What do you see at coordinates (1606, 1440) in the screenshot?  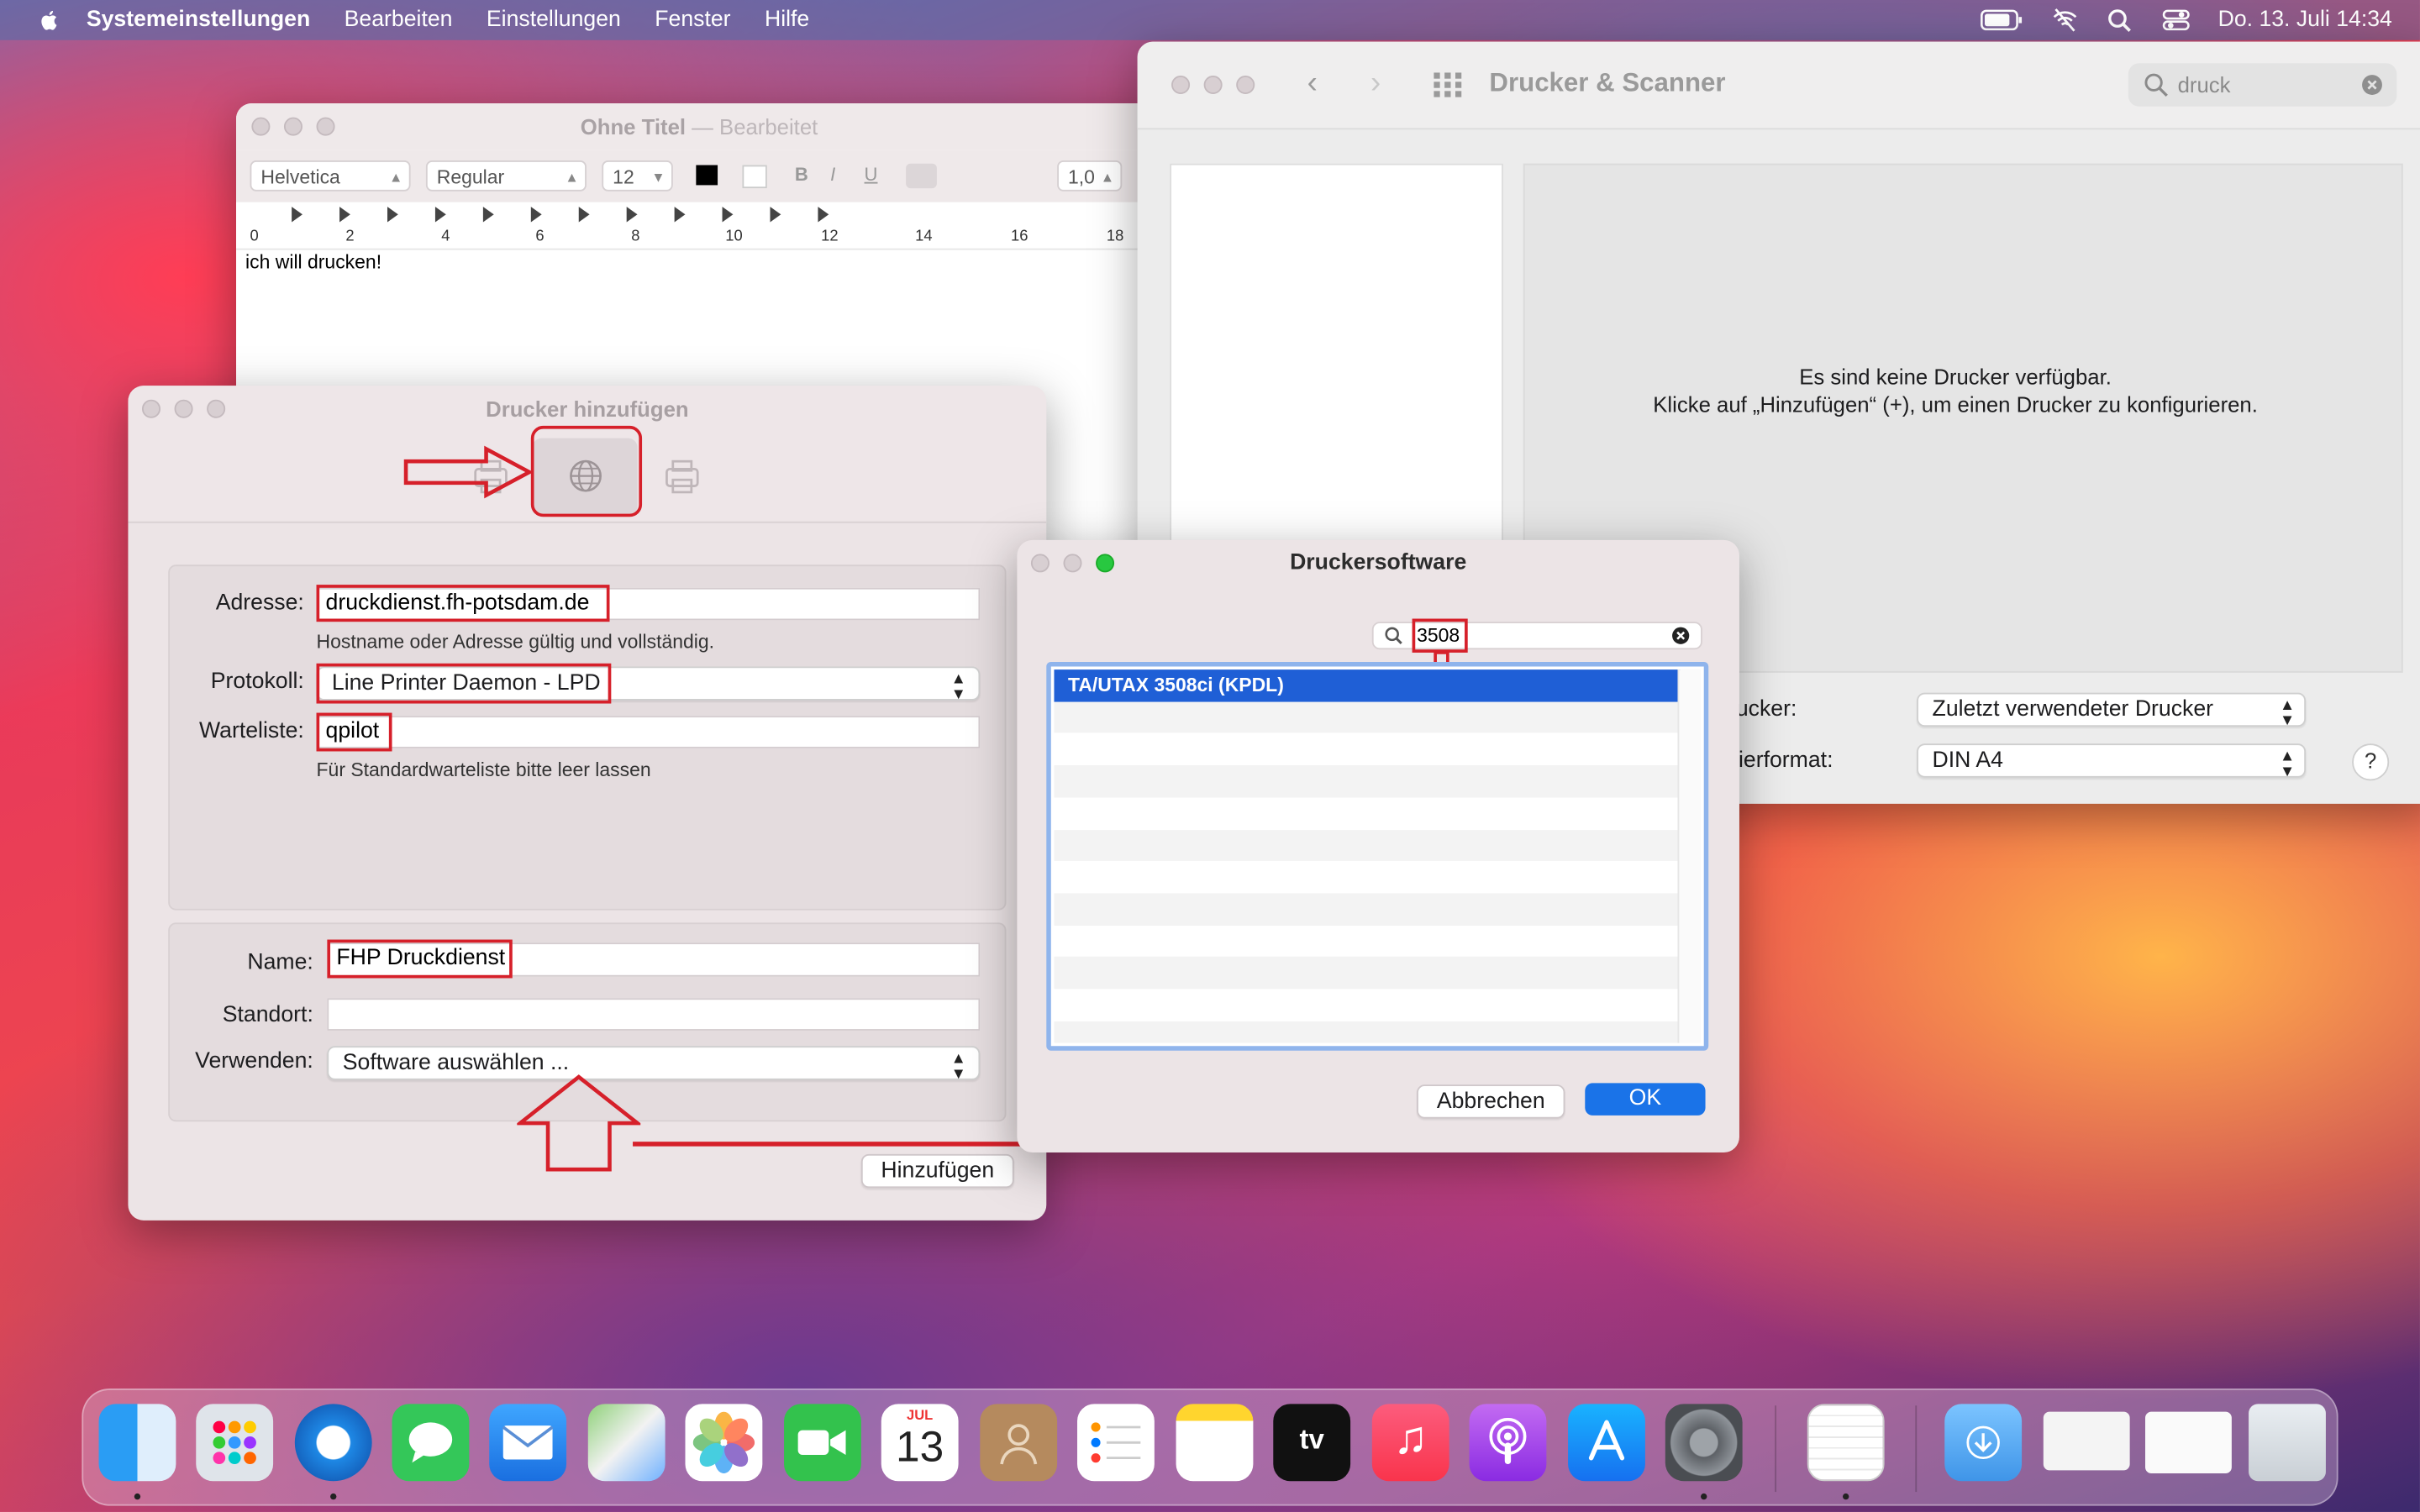 I see `app-store-a-icon` at bounding box center [1606, 1440].